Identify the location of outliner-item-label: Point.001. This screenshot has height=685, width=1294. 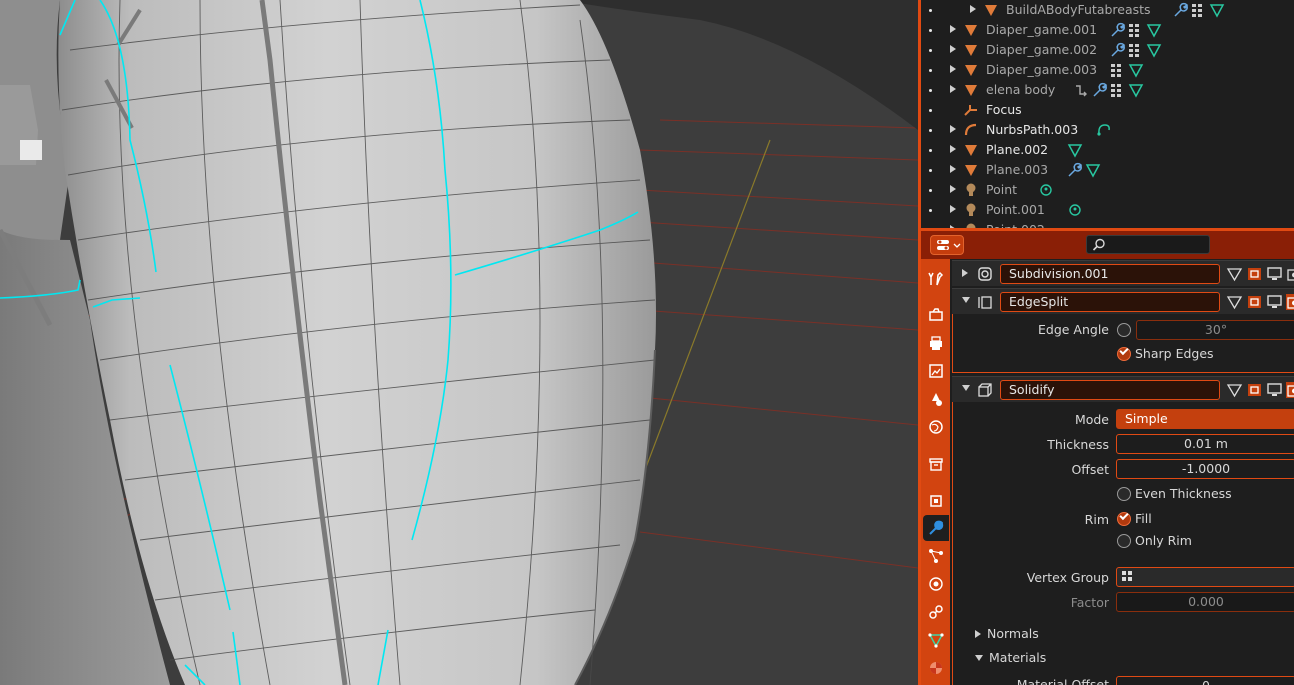
(1015, 209).